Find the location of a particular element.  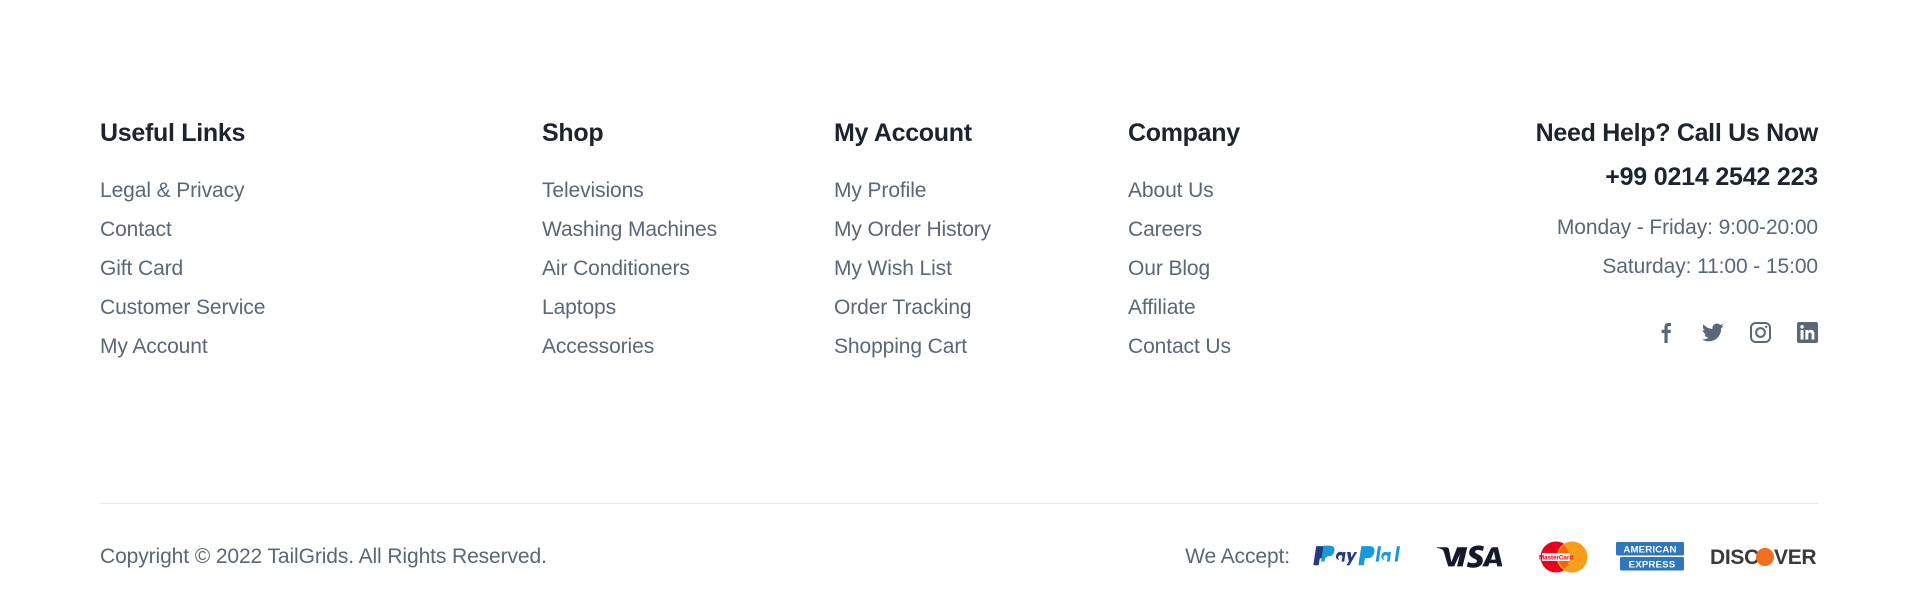

footer-link-my-wish-list: My Wish List is located at coordinates (893, 269).